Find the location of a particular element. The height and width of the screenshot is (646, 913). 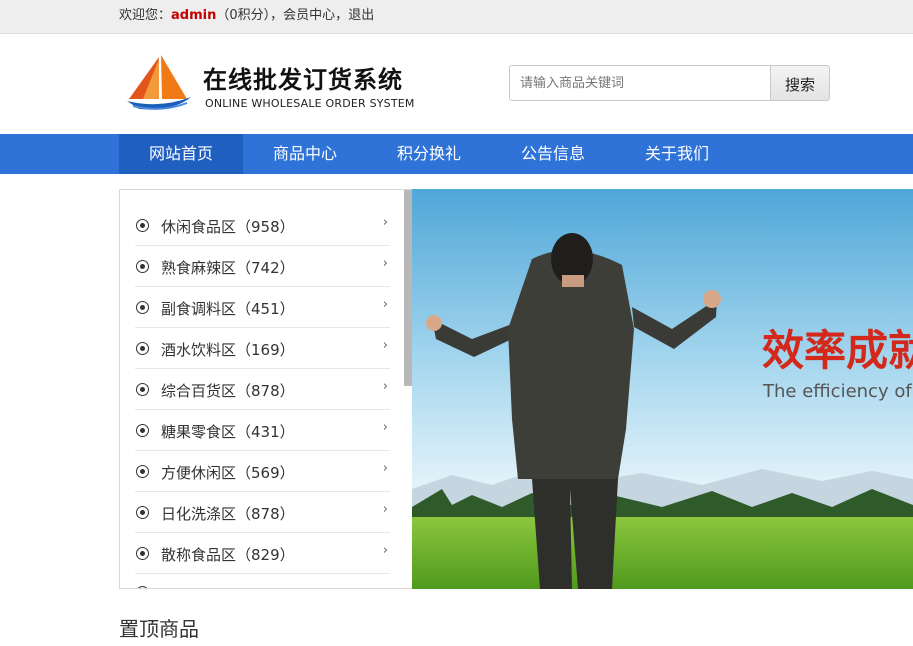

category-item: 休闲食品区（958） › is located at coordinates (262, 225).